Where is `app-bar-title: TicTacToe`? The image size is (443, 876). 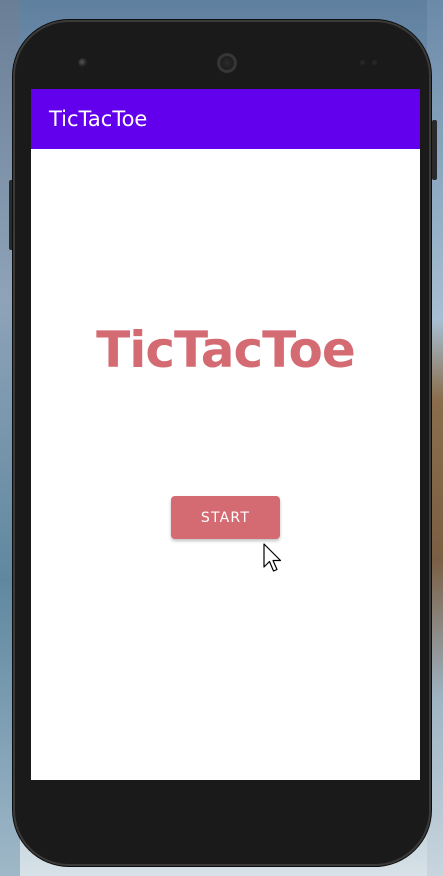
app-bar-title: TicTacToe is located at coordinates (98, 119).